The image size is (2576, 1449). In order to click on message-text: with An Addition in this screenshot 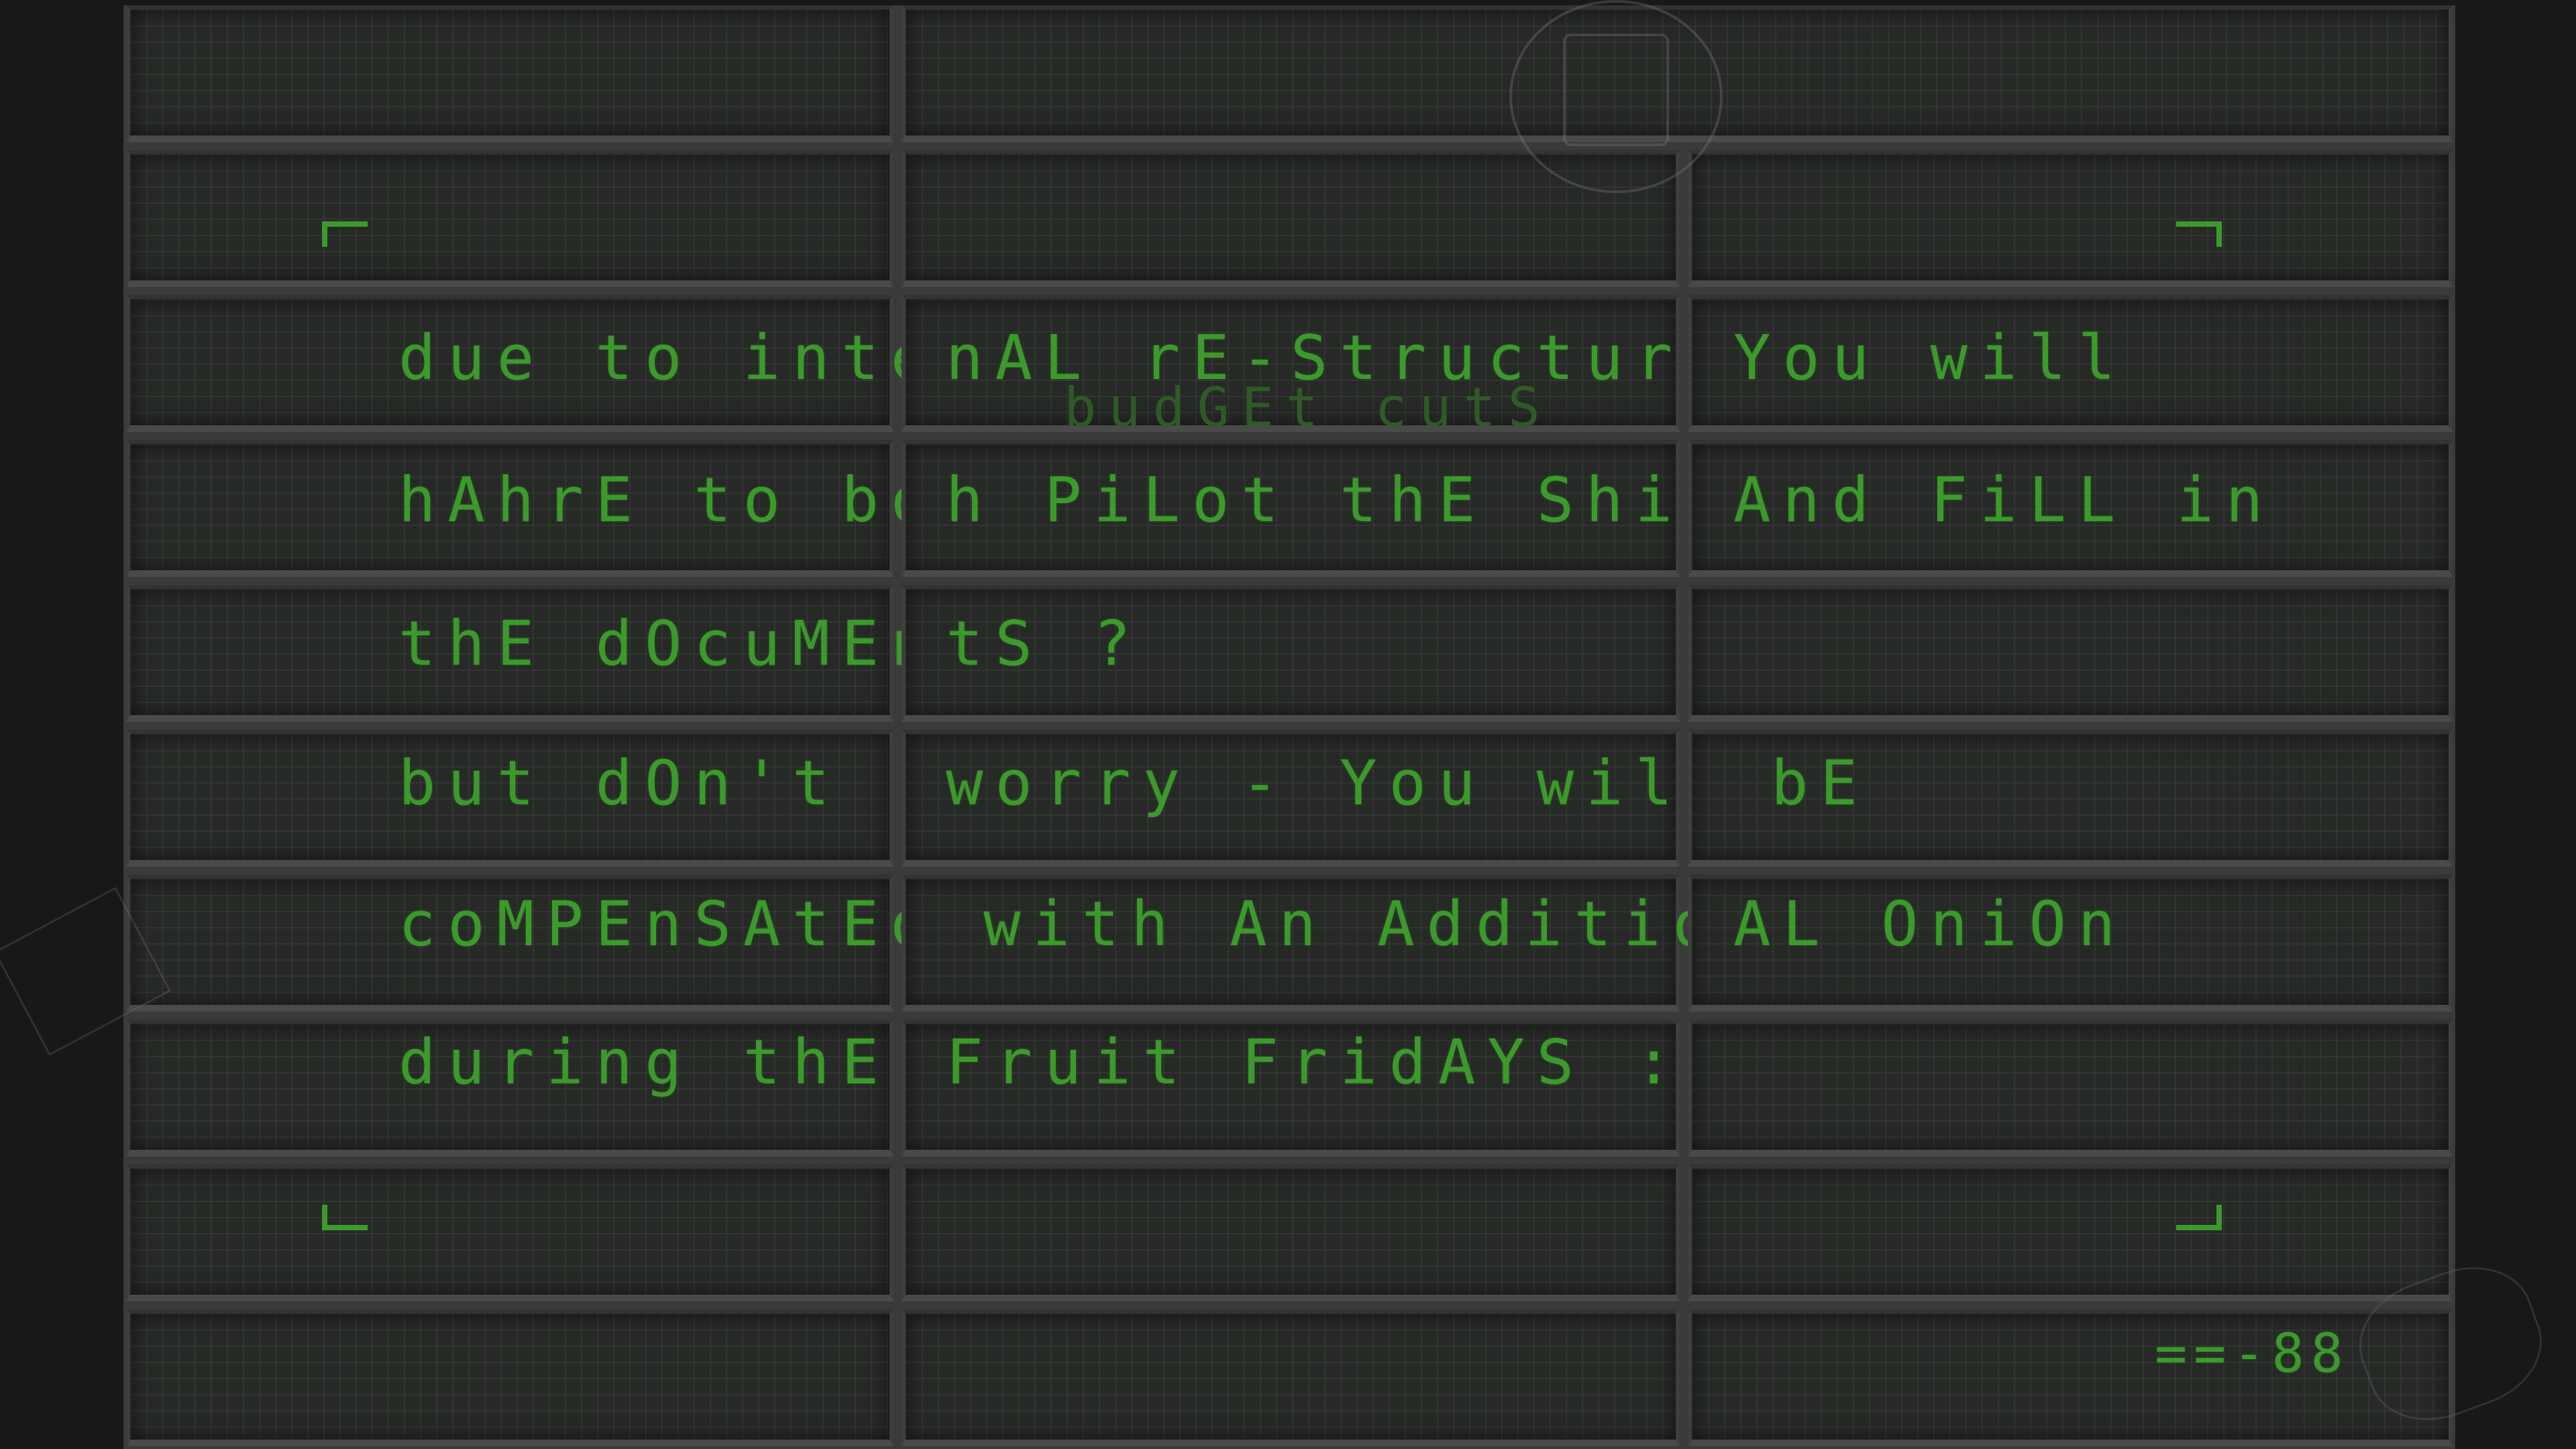, I will do `click(1377, 924)`.